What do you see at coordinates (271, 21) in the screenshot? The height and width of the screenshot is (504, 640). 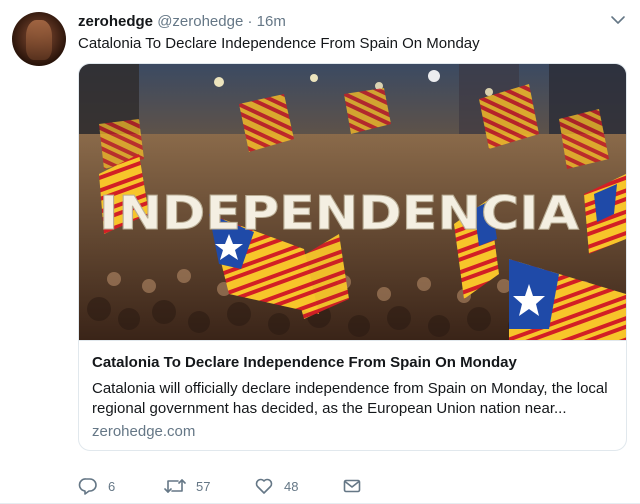 I see `timestamp: 16m` at bounding box center [271, 21].